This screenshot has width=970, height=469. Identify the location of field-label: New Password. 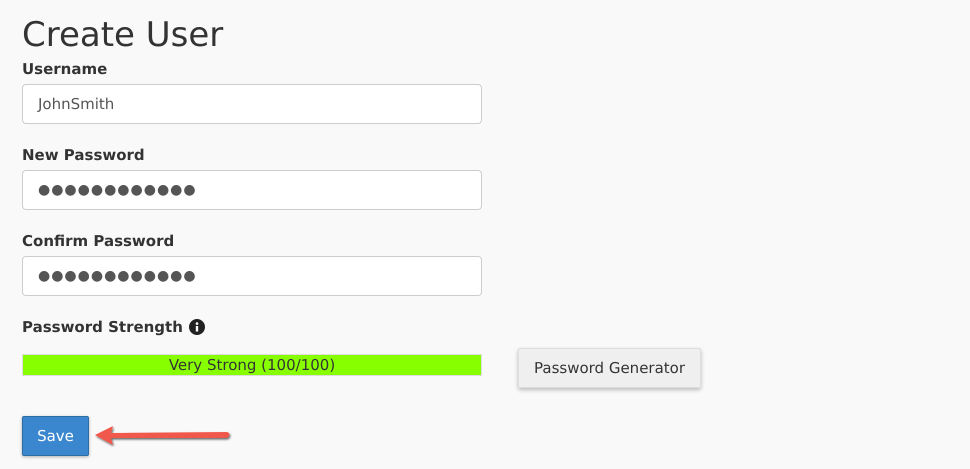
(83, 155).